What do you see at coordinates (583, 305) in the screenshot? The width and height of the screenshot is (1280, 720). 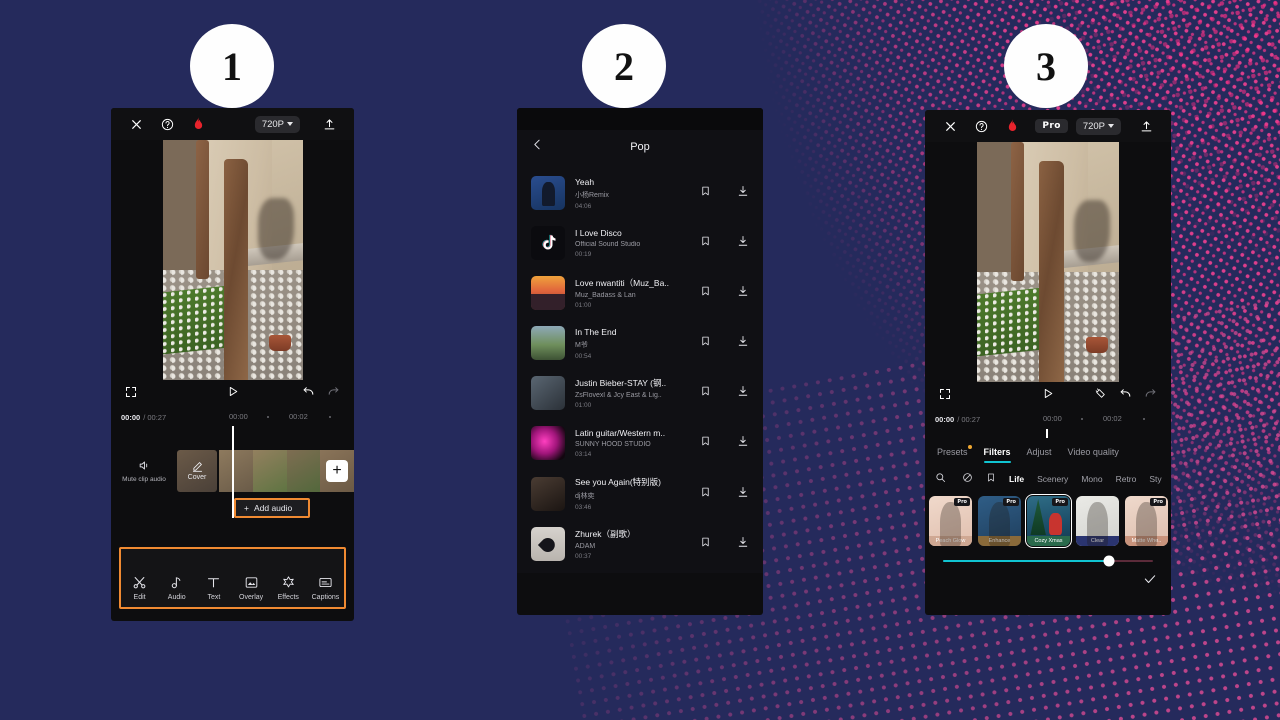 I see `track-duration: 01:00` at bounding box center [583, 305].